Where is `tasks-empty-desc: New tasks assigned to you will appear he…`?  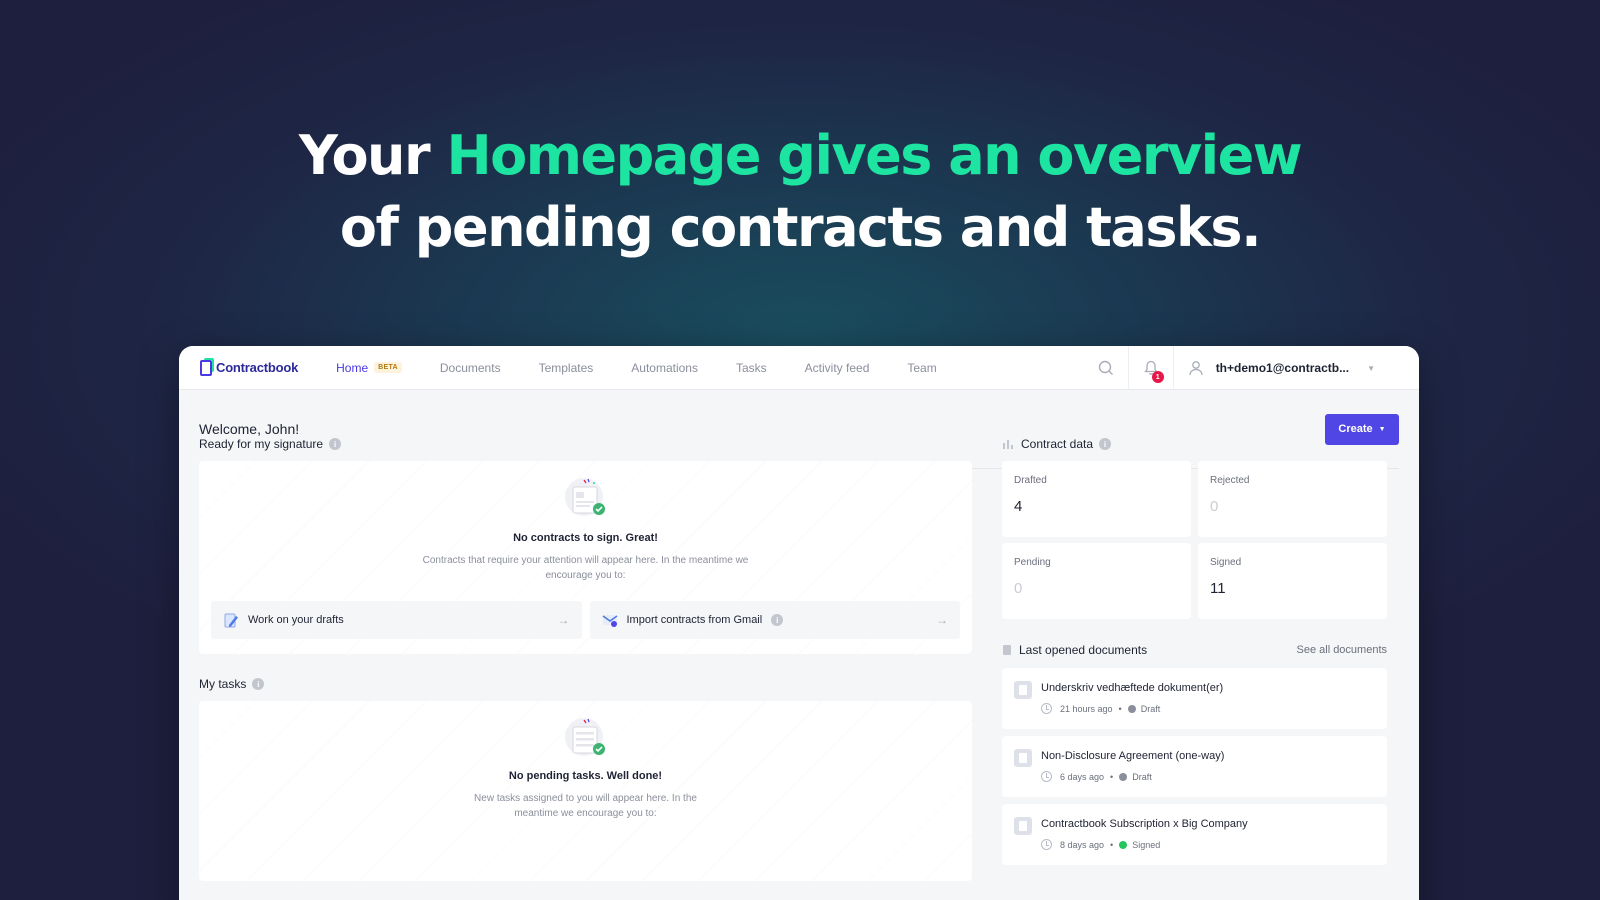
tasks-empty-desc: New tasks assigned to you will appear he… is located at coordinates (585, 806).